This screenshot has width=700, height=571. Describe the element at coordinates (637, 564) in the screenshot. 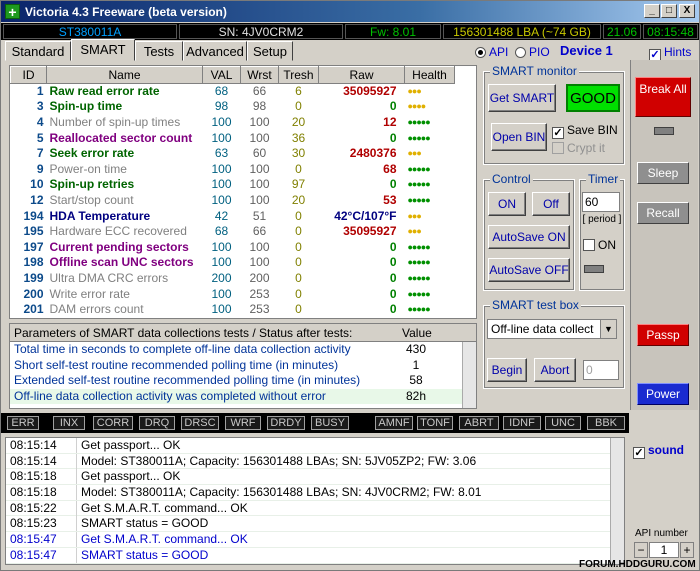

I see `watermark: FORUM.HDDGURU.COM` at that location.